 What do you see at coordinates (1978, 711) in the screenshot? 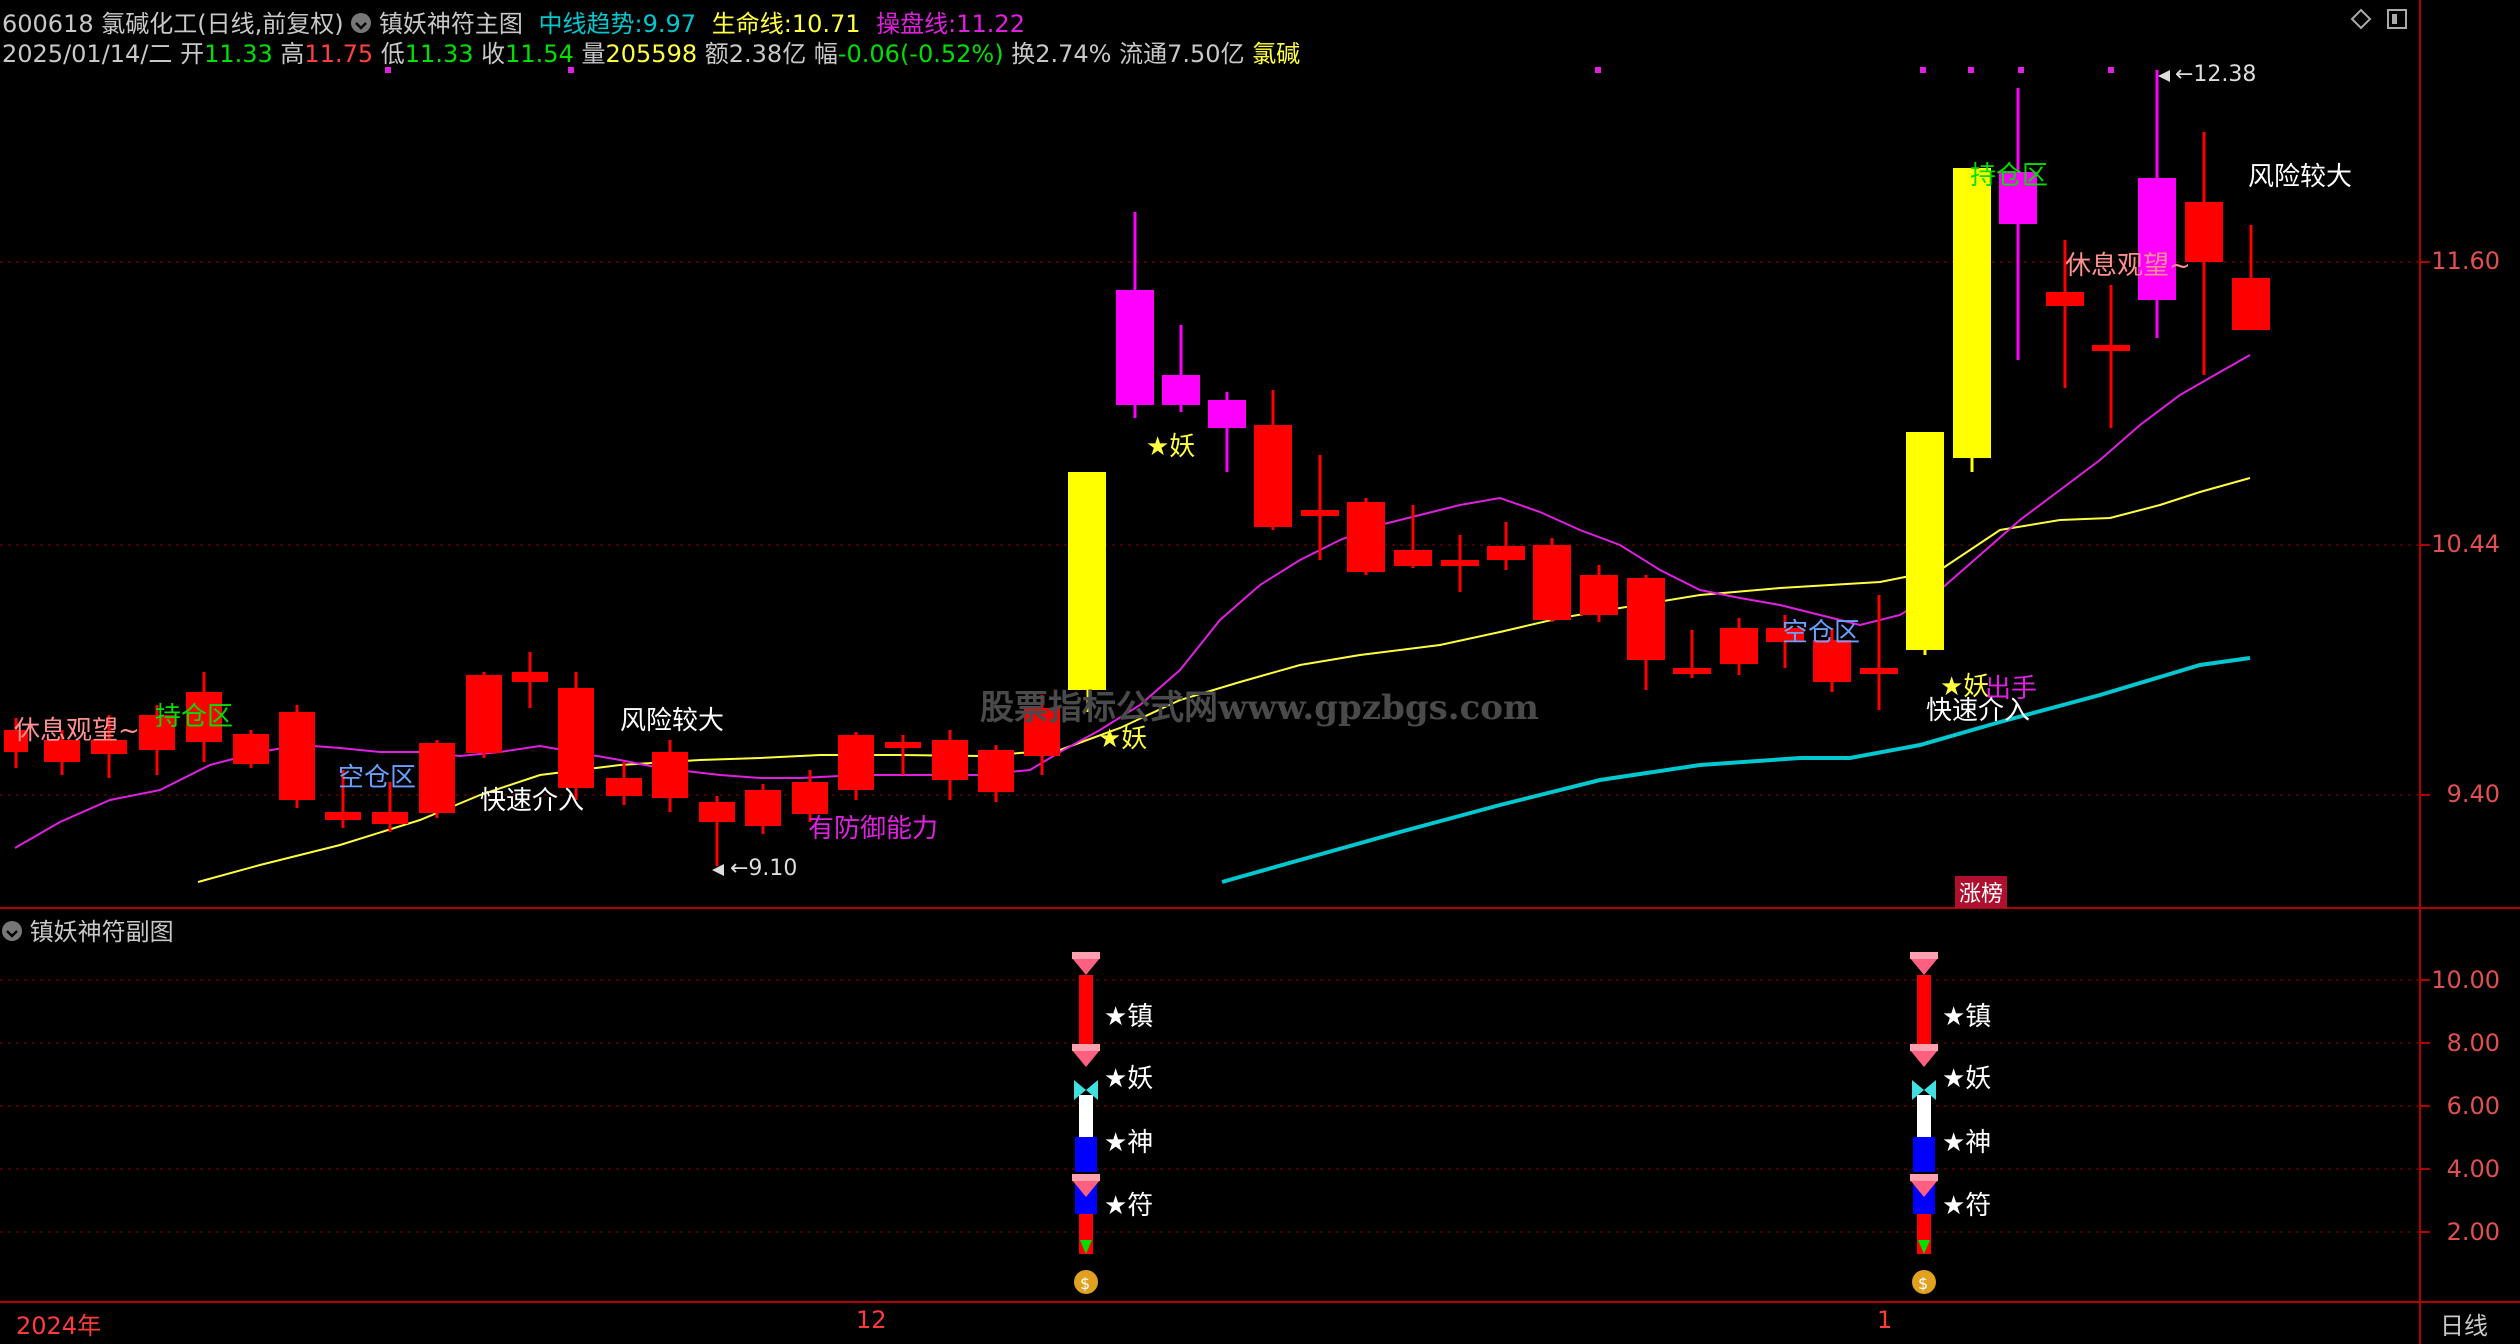
I see `annotation-fast-entry-2: 快速介入` at bounding box center [1978, 711].